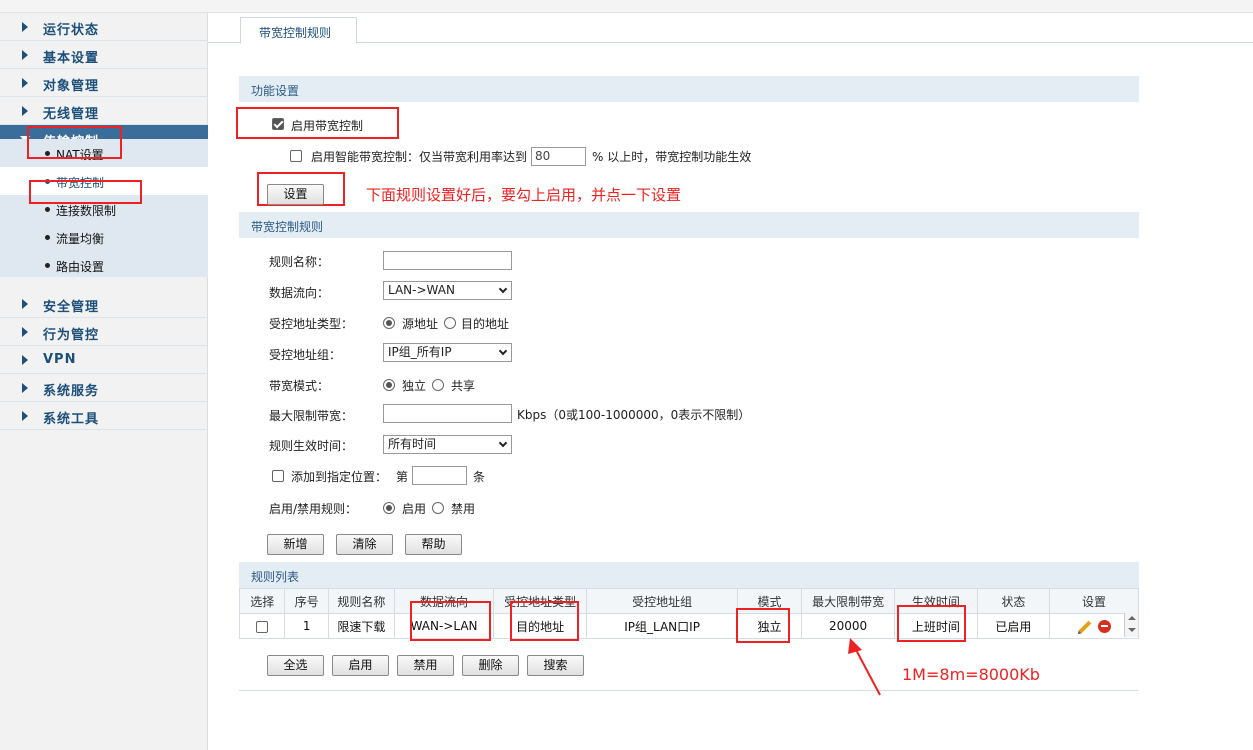 This screenshot has width=1253, height=750. Describe the element at coordinates (299, 386) in the screenshot. I see `mode-label: 带宽模式：` at that location.